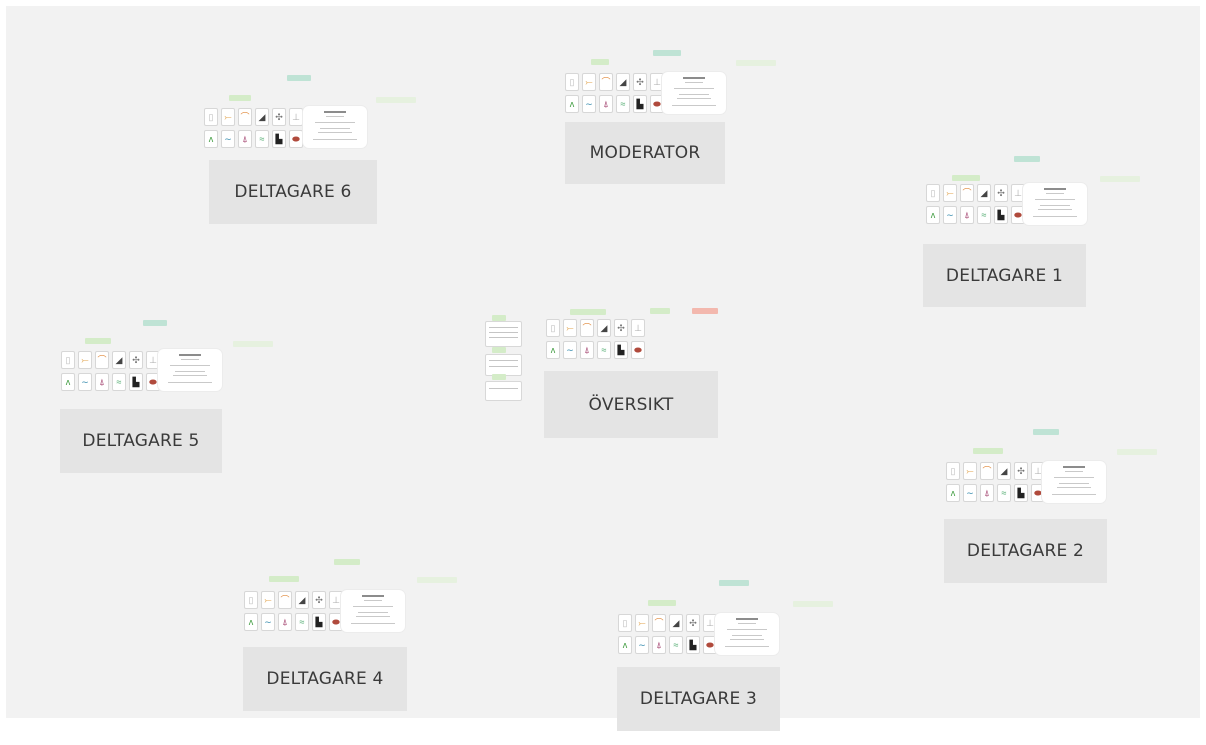  What do you see at coordinates (645, 153) in the screenshot?
I see `title-box-moderator: MODERATOR` at bounding box center [645, 153].